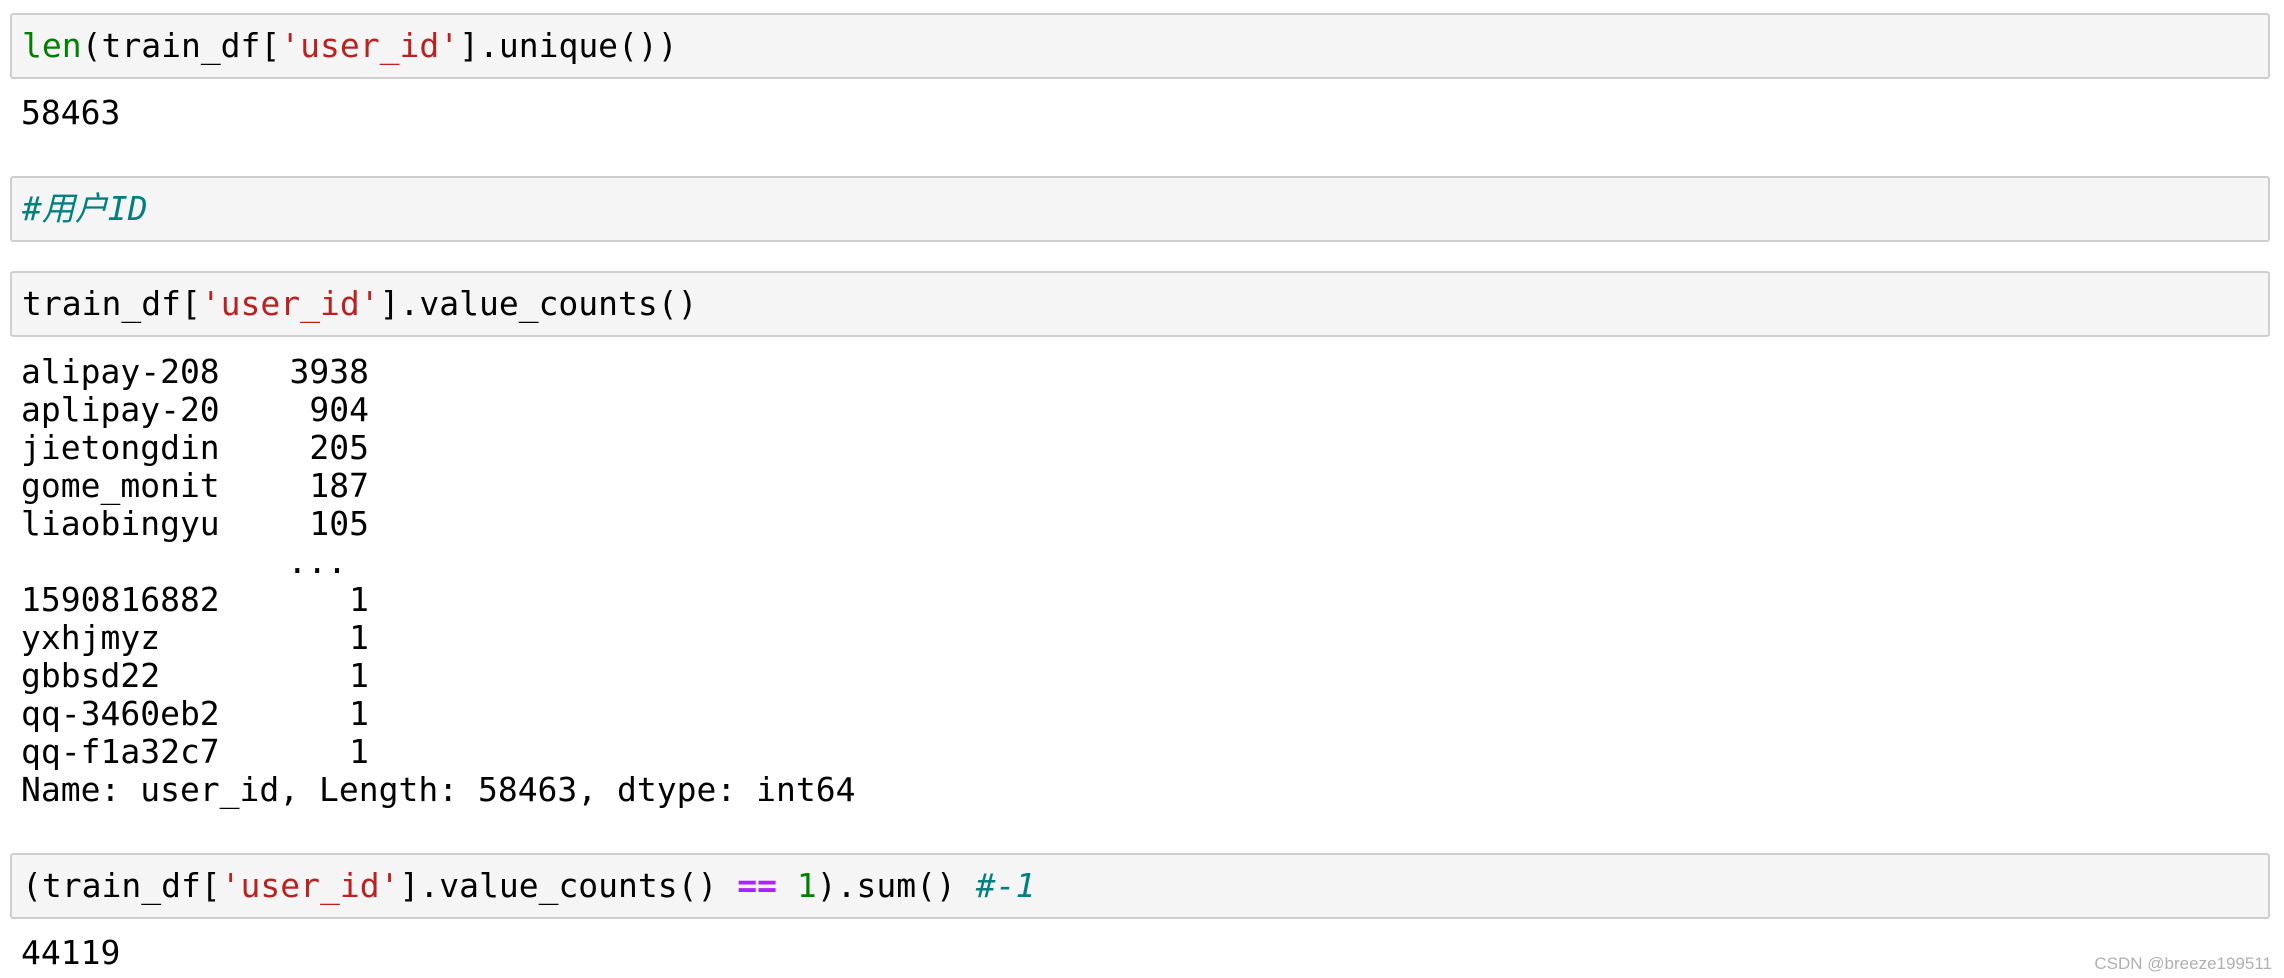 This screenshot has width=2284, height=978. Describe the element at coordinates (1140, 209) in the screenshot. I see `code-cell-2-input: #用户ID` at that location.